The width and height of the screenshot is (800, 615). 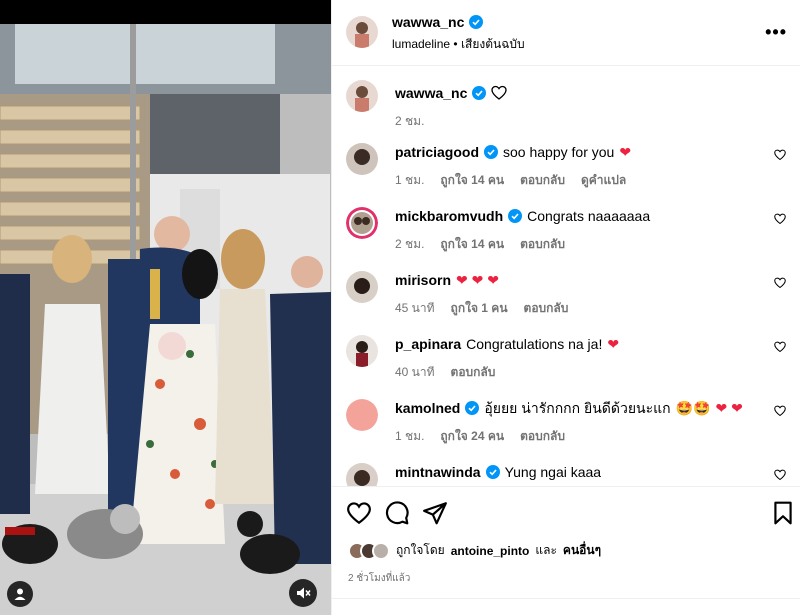 I want to click on more-options-icon: •••, so click(x=776, y=32).